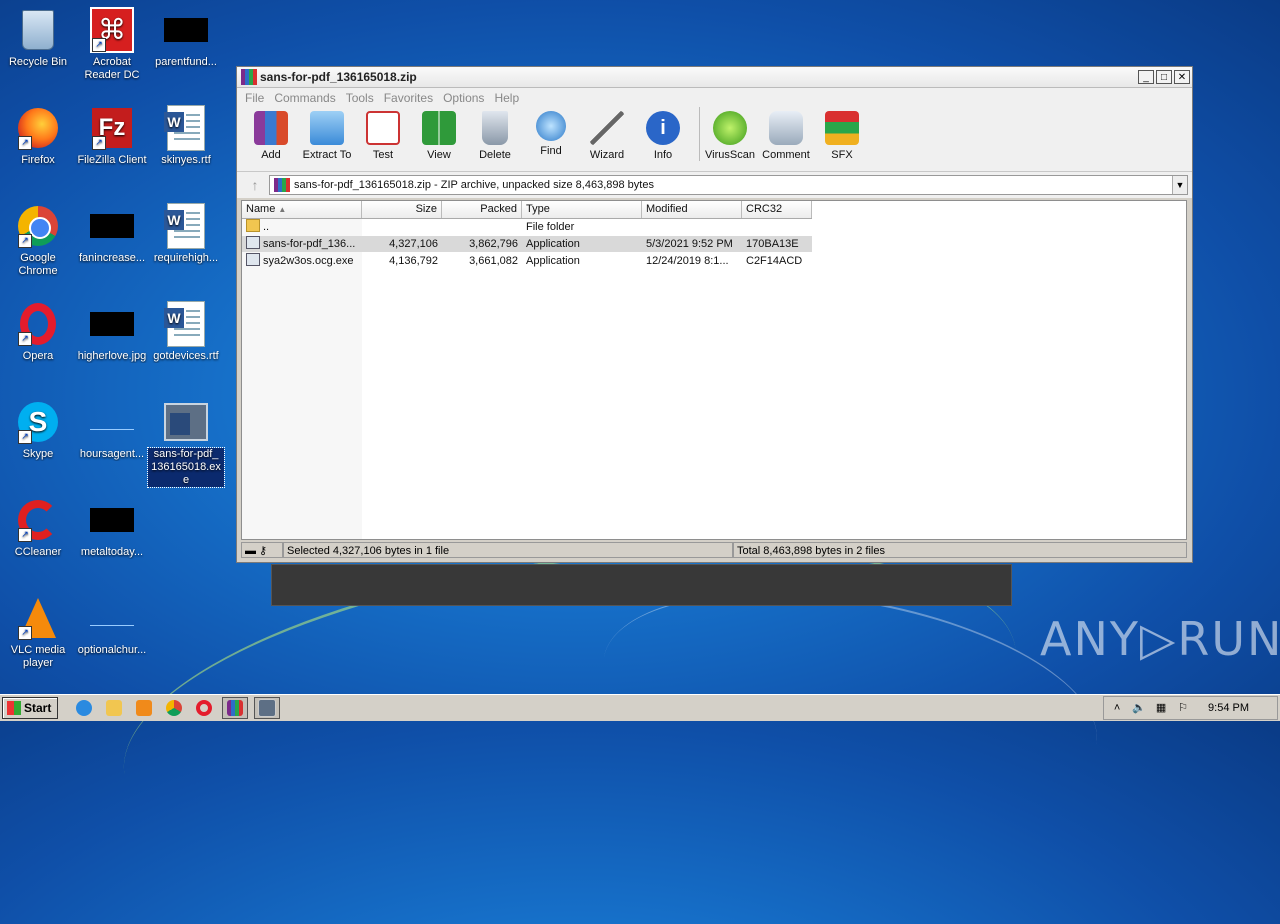 This screenshot has width=1280, height=924. Describe the element at coordinates (786, 134) in the screenshot. I see `comment-button: Comment` at that location.